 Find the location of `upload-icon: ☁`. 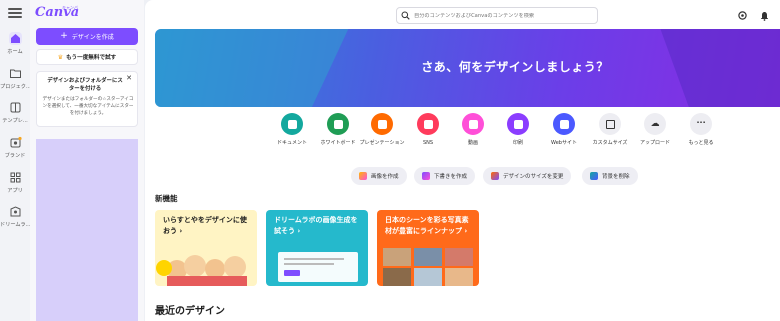

upload-icon: ☁ is located at coordinates (655, 124).